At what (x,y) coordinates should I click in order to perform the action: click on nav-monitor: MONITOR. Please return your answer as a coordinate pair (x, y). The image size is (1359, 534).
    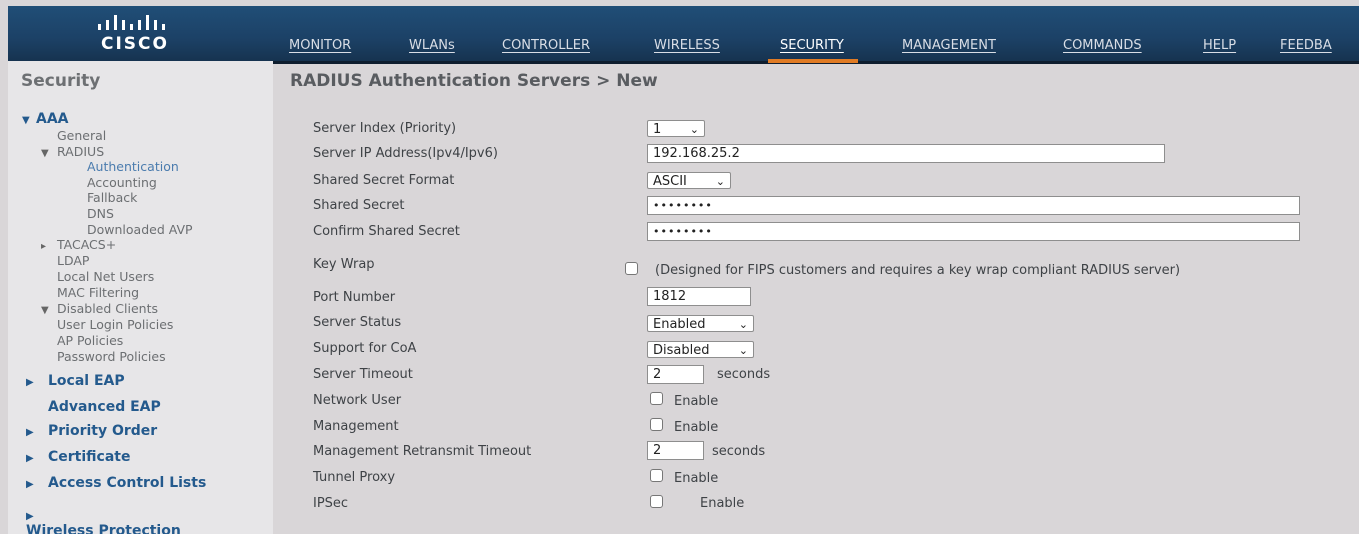
    Looking at the image, I should click on (320, 47).